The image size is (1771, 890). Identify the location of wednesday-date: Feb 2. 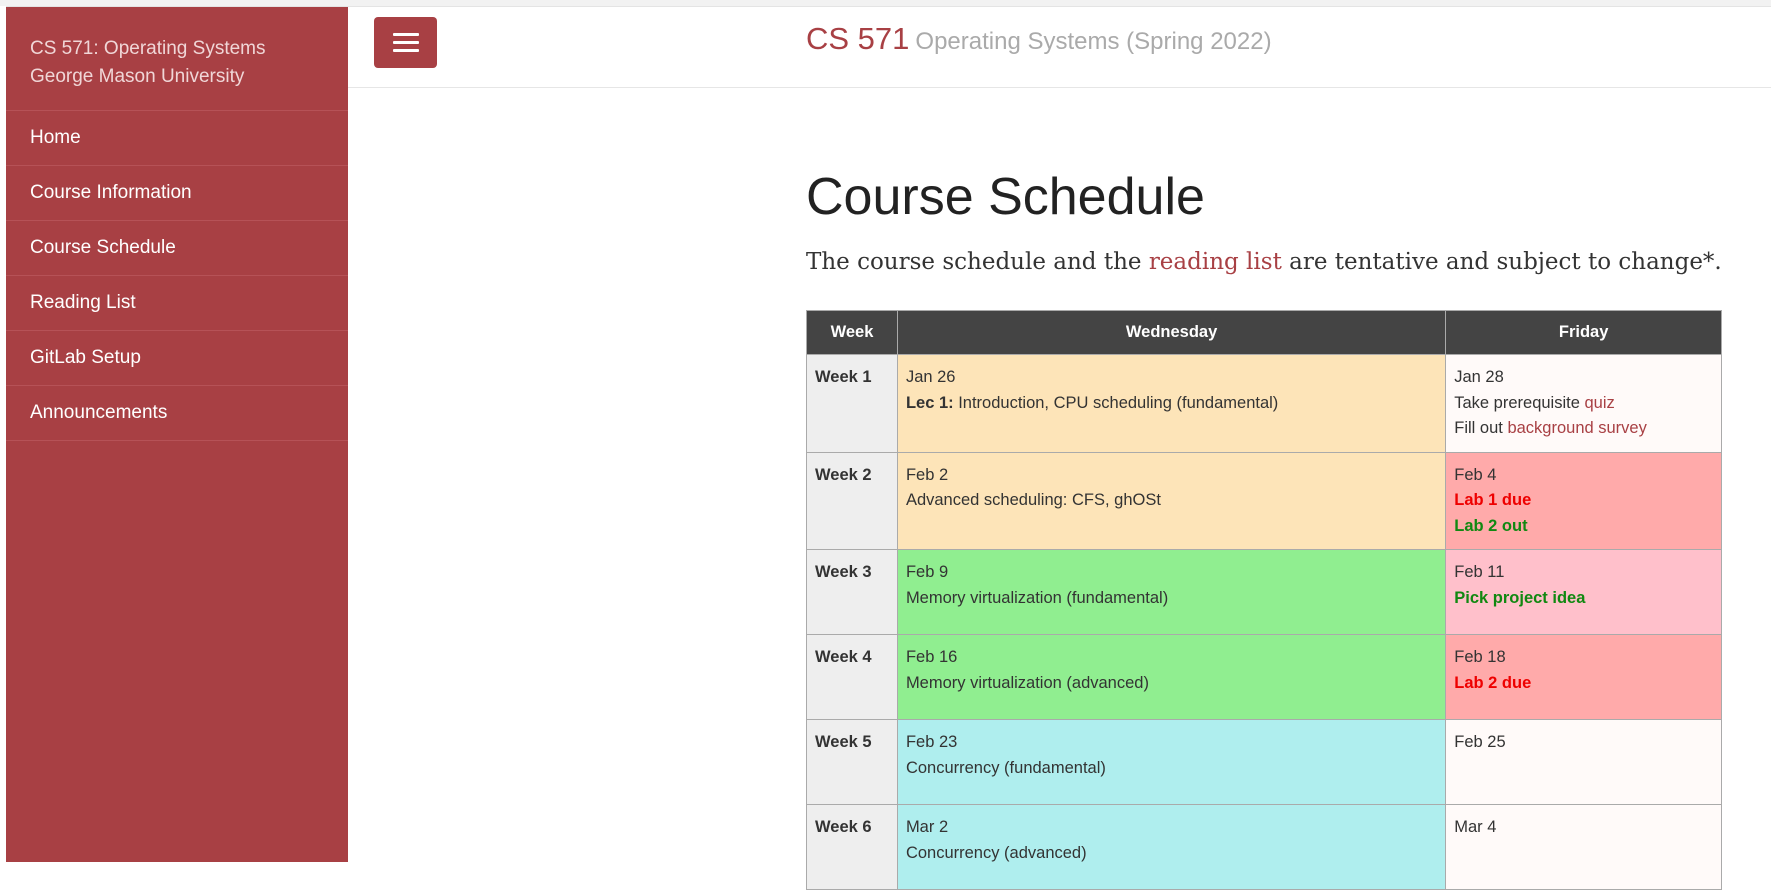
(927, 474).